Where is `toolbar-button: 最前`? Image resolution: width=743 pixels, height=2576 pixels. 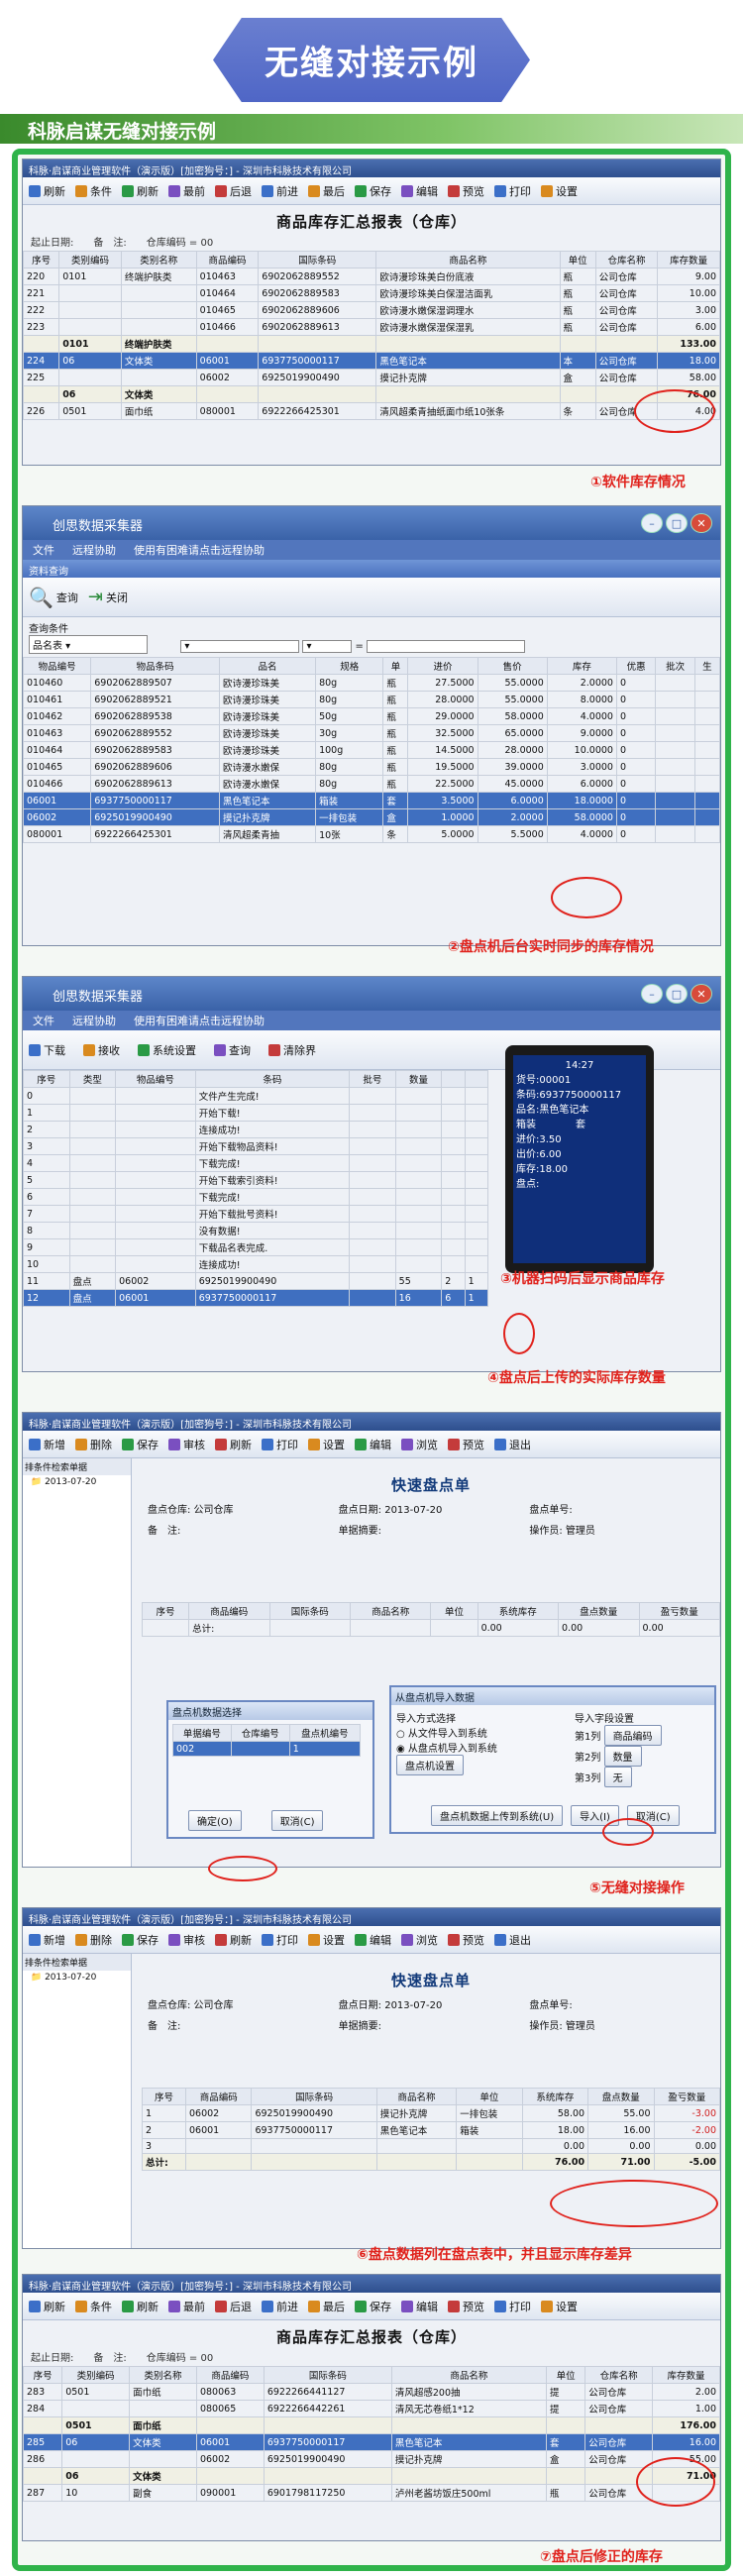 toolbar-button: 最前 is located at coordinates (186, 191).